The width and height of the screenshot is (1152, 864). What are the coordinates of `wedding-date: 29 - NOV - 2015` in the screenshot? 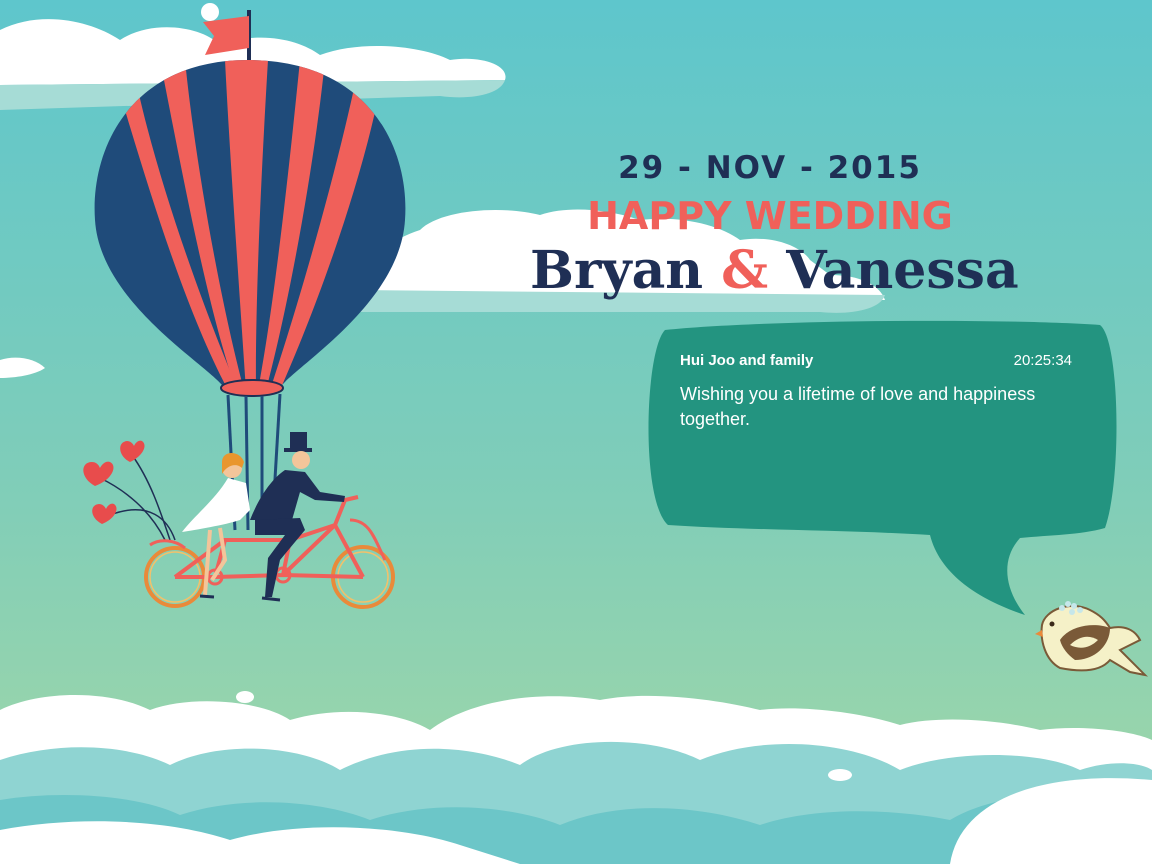 It's located at (770, 168).